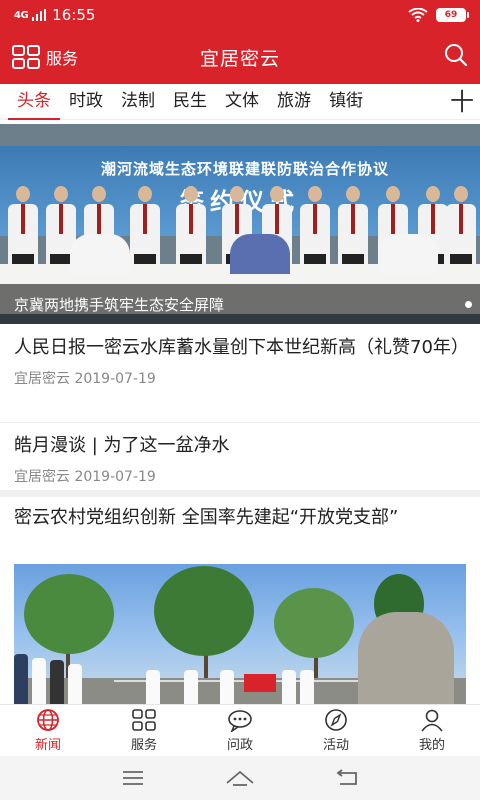 The height and width of the screenshot is (800, 480). Describe the element at coordinates (47, 745) in the screenshot. I see `nav-label: 新闻` at that location.